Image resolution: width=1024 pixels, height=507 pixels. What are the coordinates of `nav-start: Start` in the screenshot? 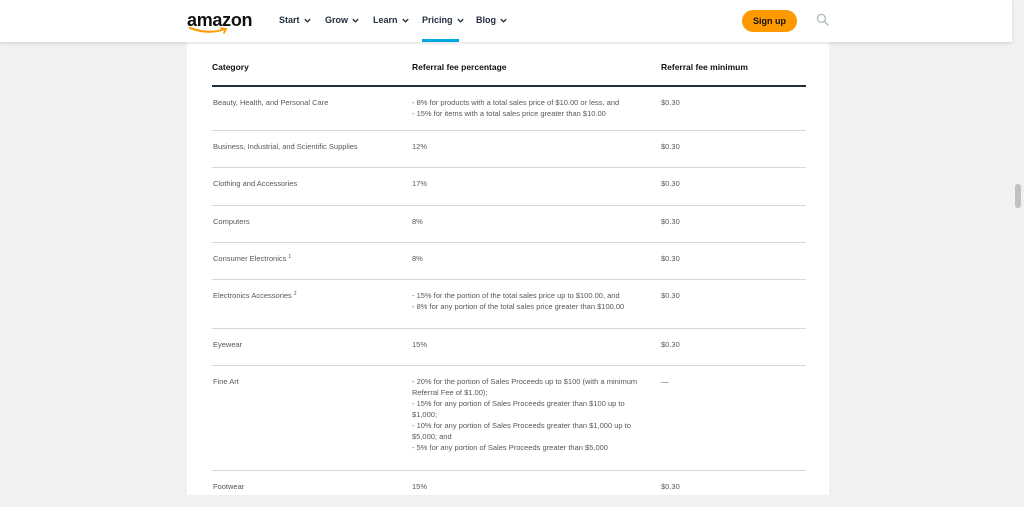 It's located at (295, 20).